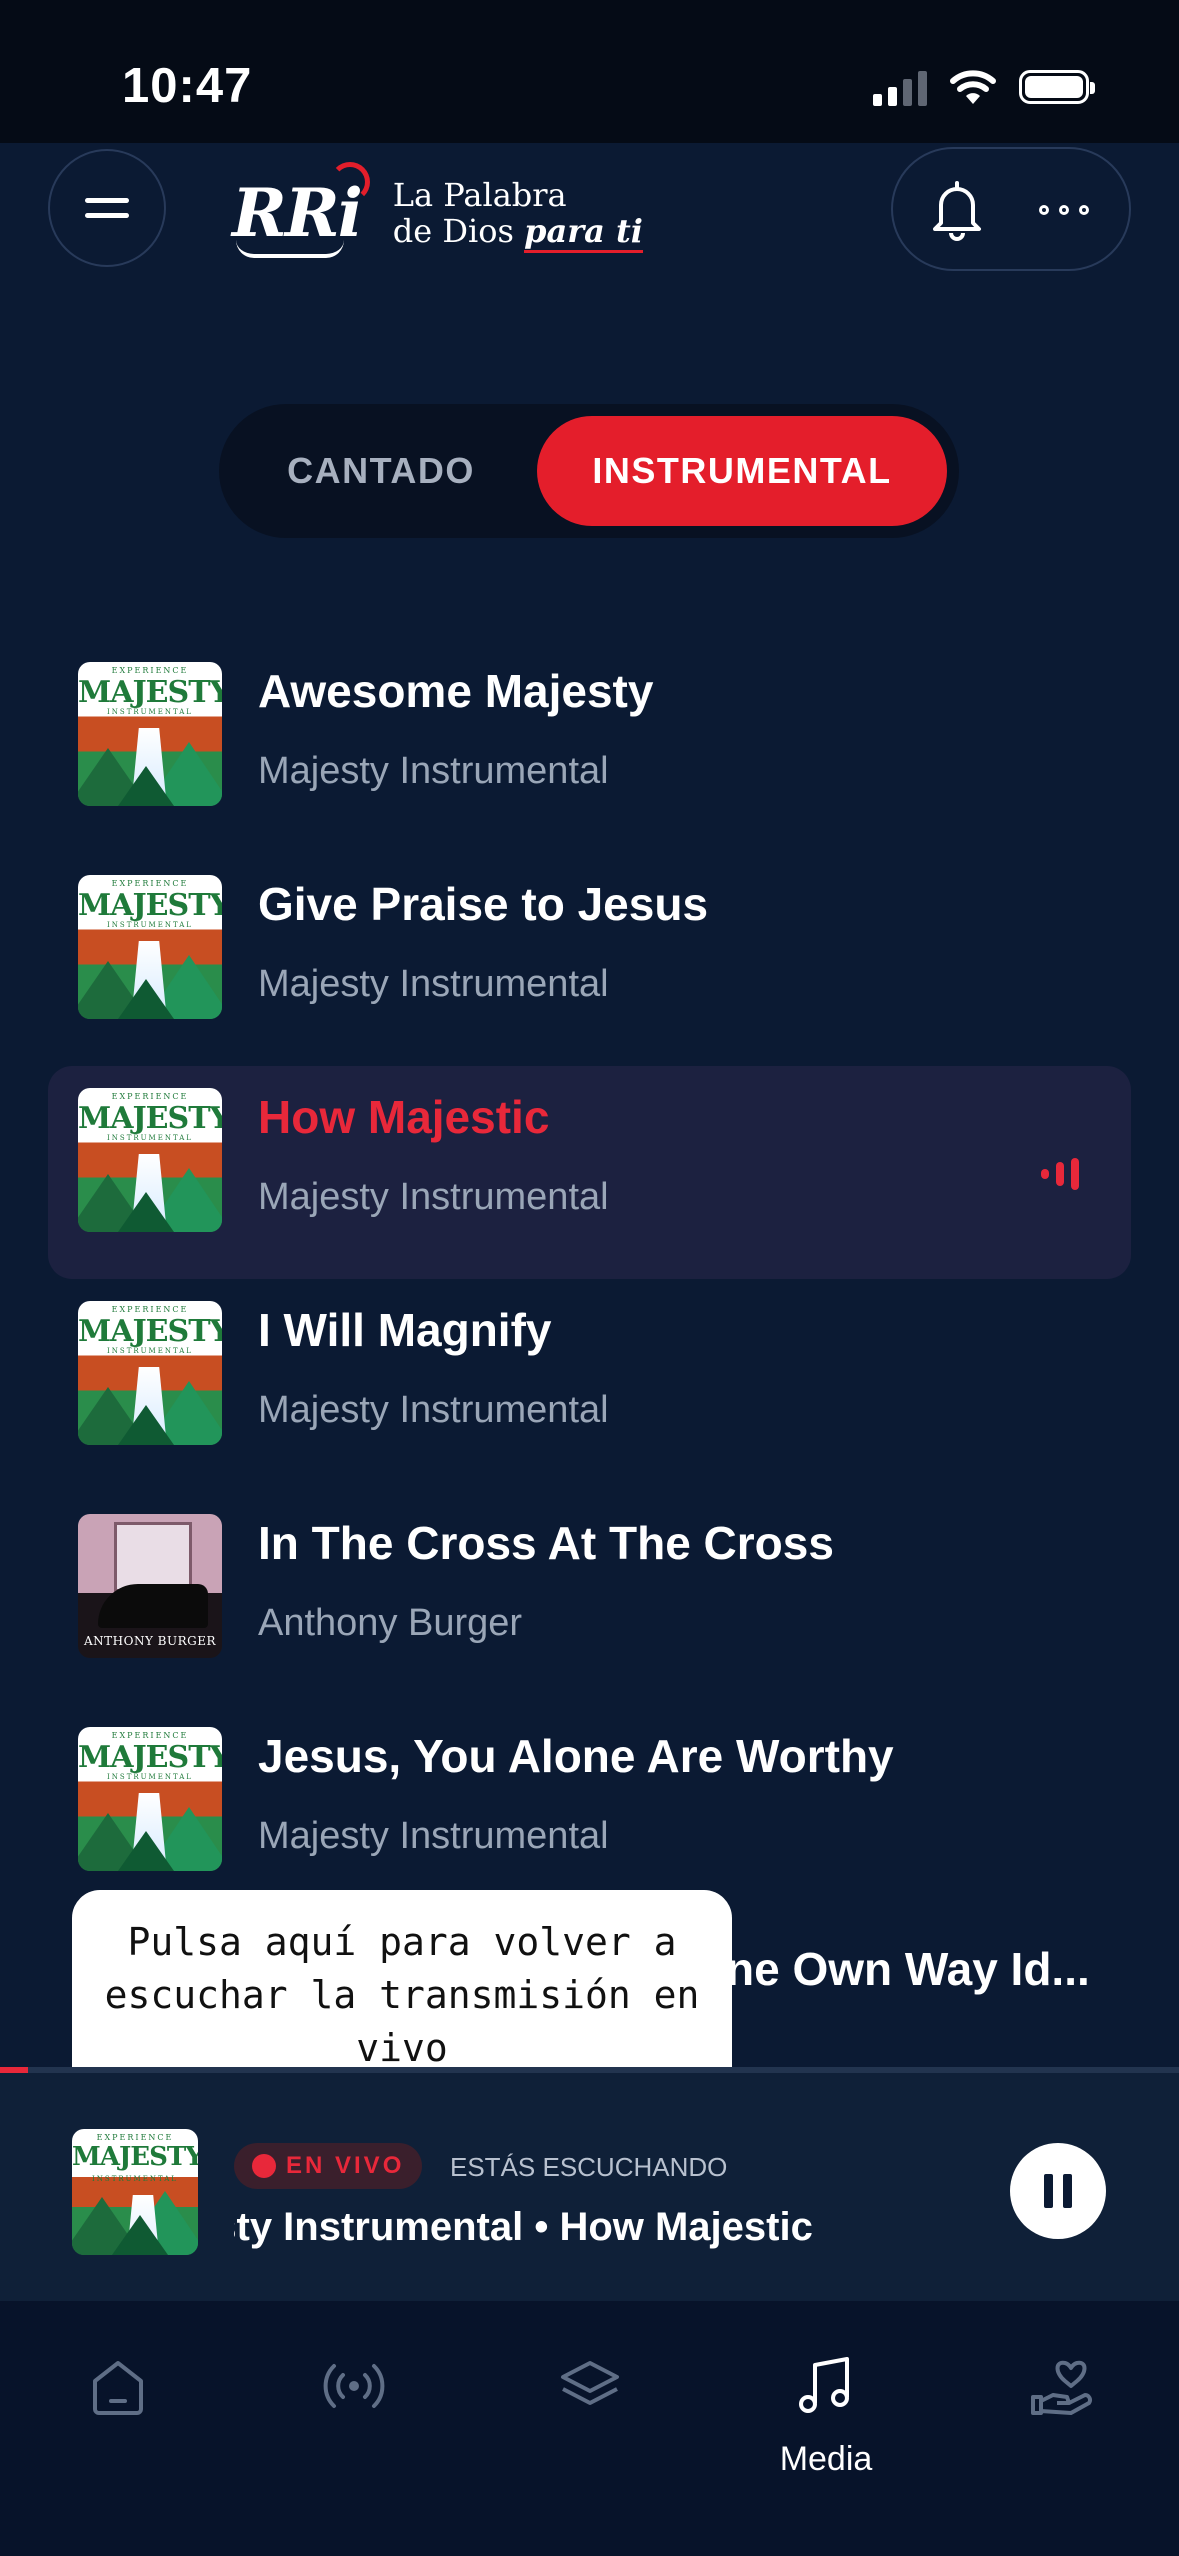  Describe the element at coordinates (576, 1756) in the screenshot. I see `track-title: Jesus, You Alone Are Worthy` at that location.